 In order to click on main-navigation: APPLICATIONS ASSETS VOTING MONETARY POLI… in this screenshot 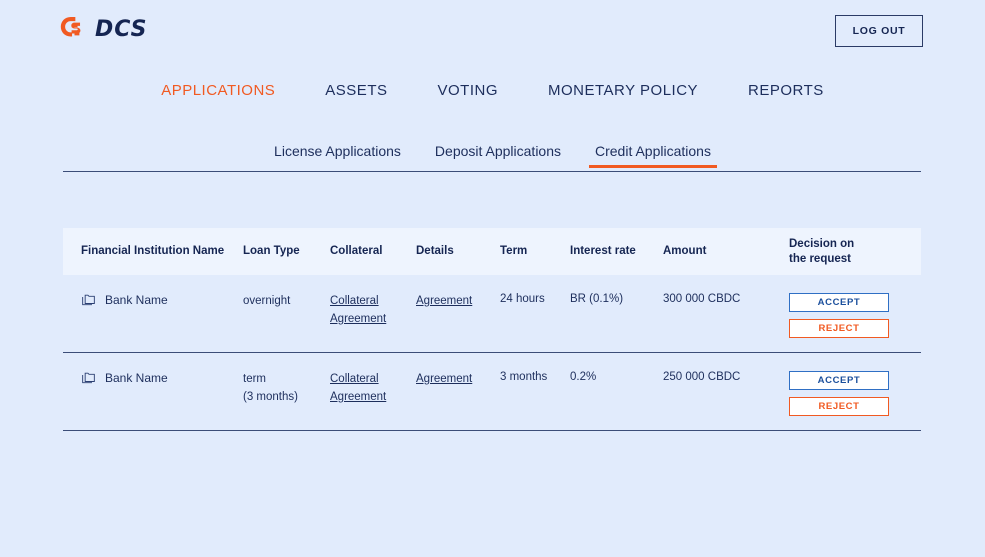, I will do `click(492, 90)`.